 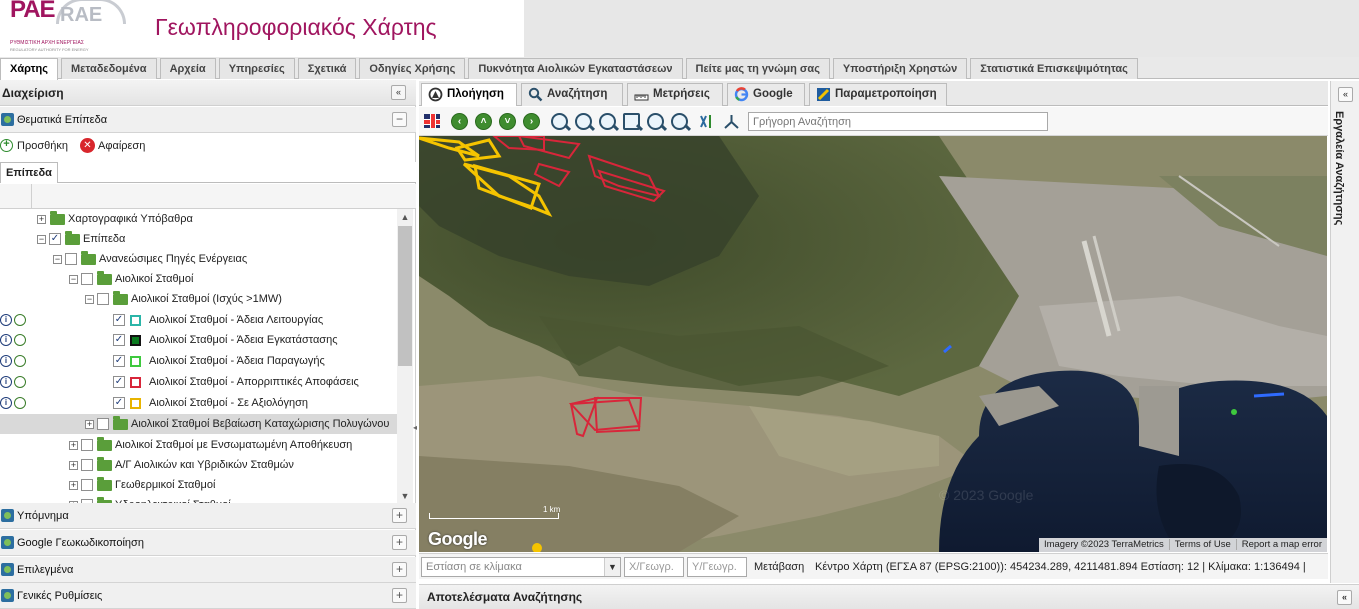 I want to click on measure-tool-icon, so click(x=731, y=121).